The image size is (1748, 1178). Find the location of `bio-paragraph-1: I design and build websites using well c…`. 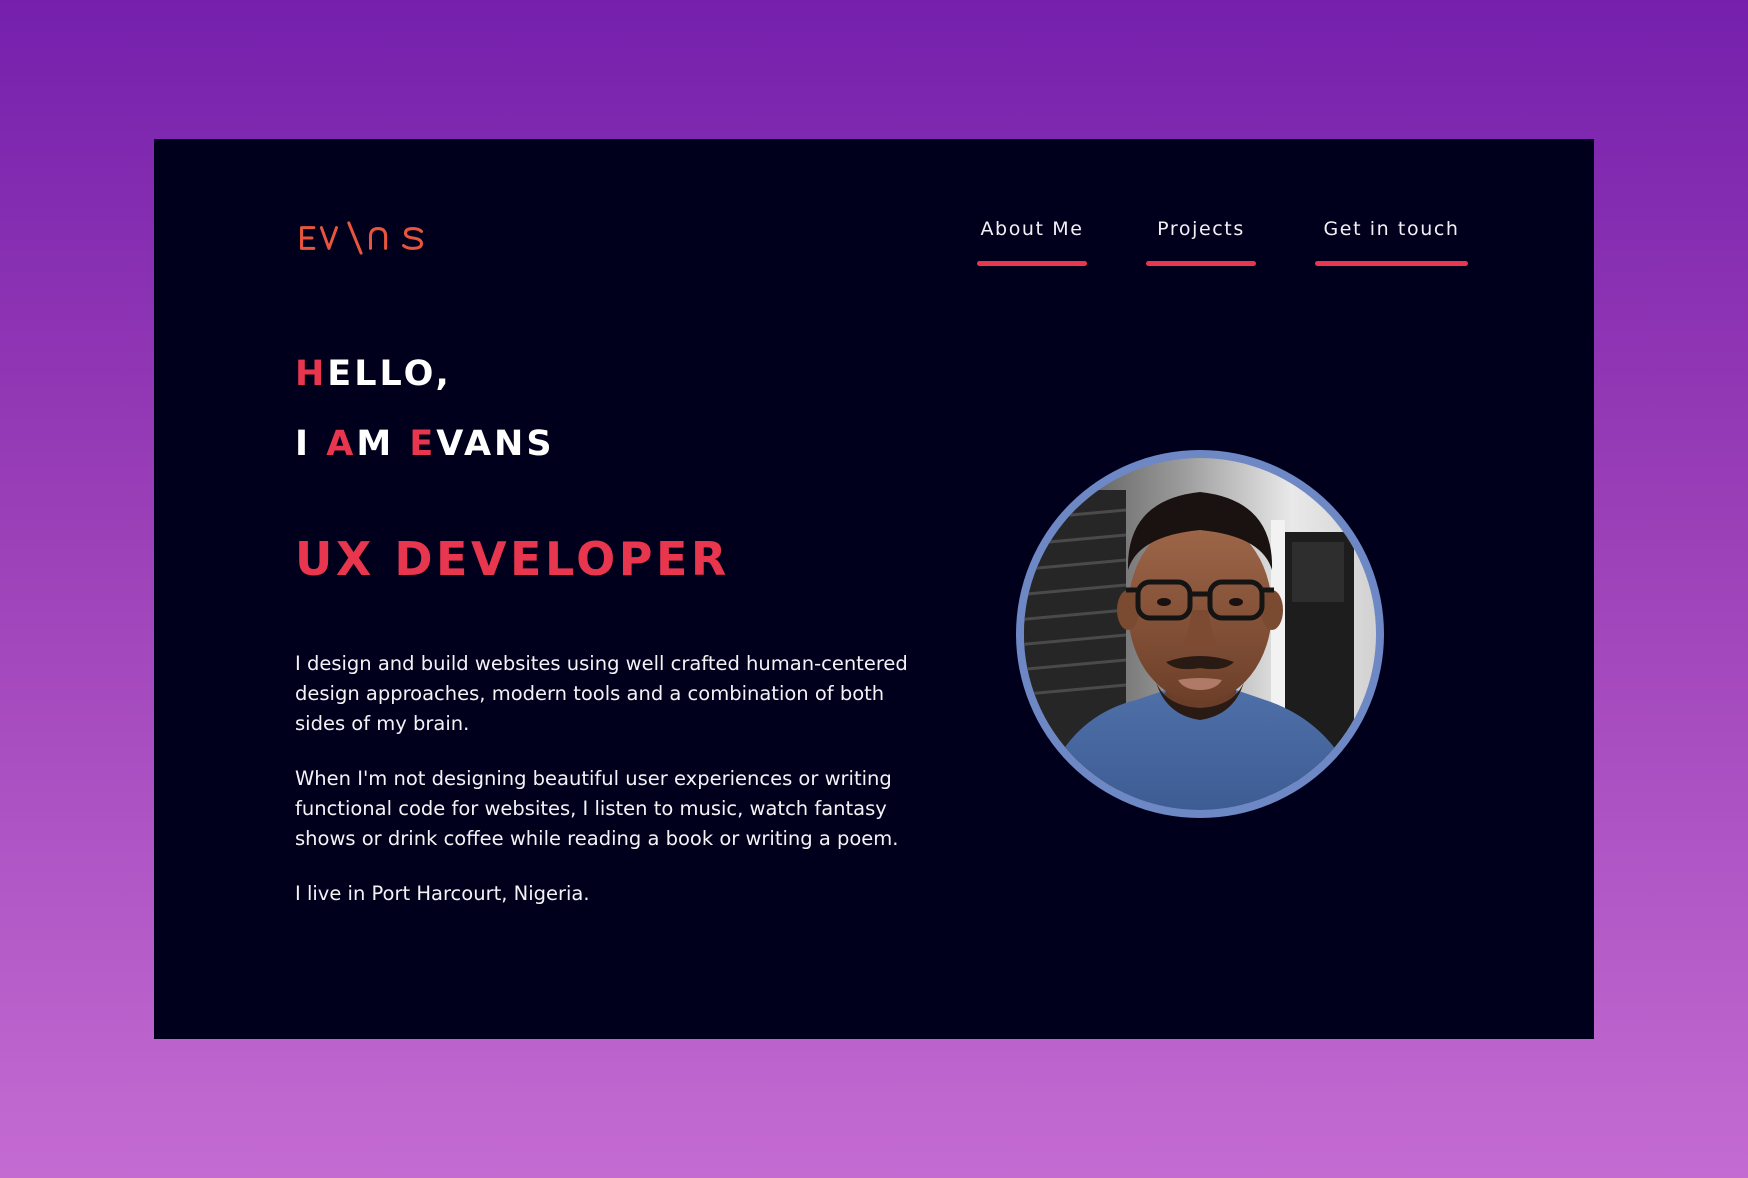

bio-paragraph-1: I design and build websites using well c… is located at coordinates (601, 693).